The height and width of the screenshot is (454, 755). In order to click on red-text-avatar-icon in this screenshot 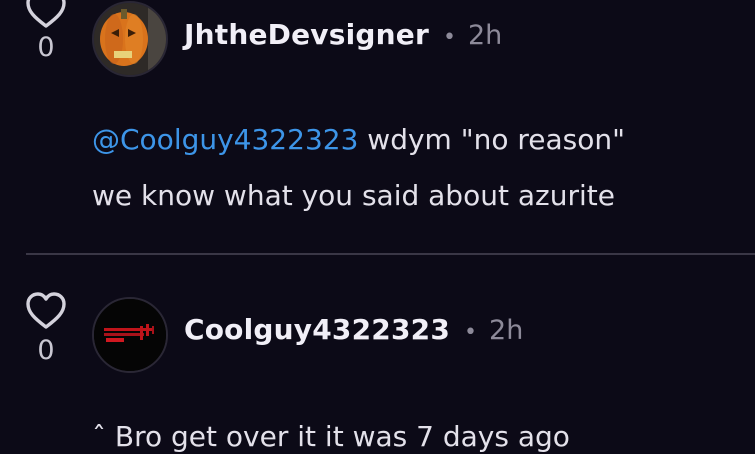, I will do `click(130, 335)`.